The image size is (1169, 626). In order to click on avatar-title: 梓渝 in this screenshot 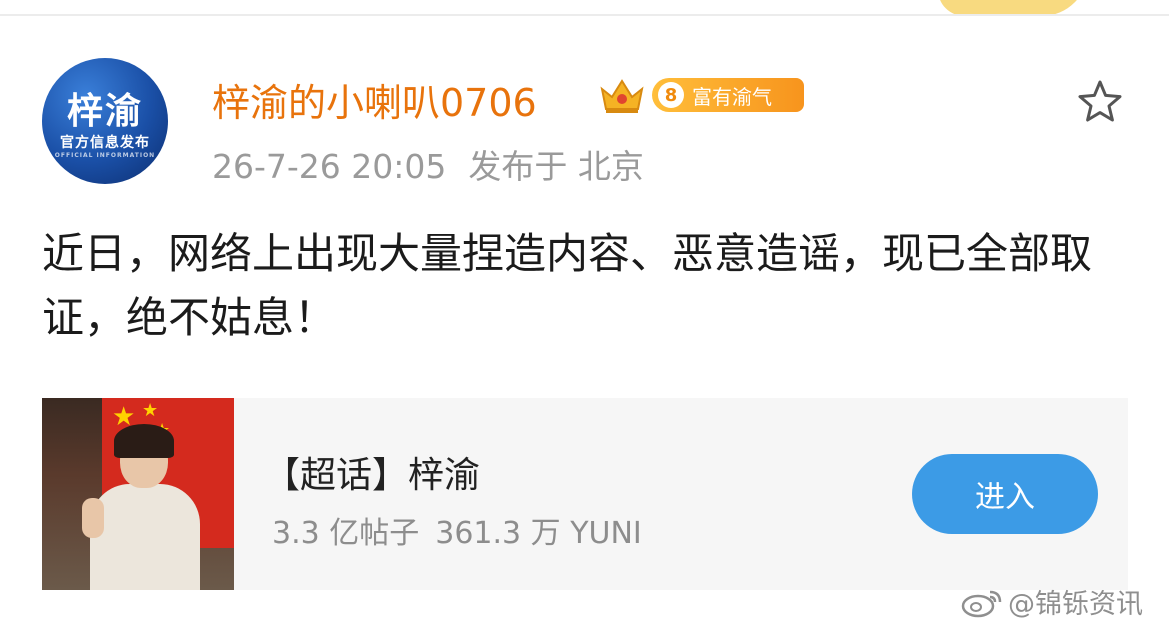, I will do `click(104, 111)`.